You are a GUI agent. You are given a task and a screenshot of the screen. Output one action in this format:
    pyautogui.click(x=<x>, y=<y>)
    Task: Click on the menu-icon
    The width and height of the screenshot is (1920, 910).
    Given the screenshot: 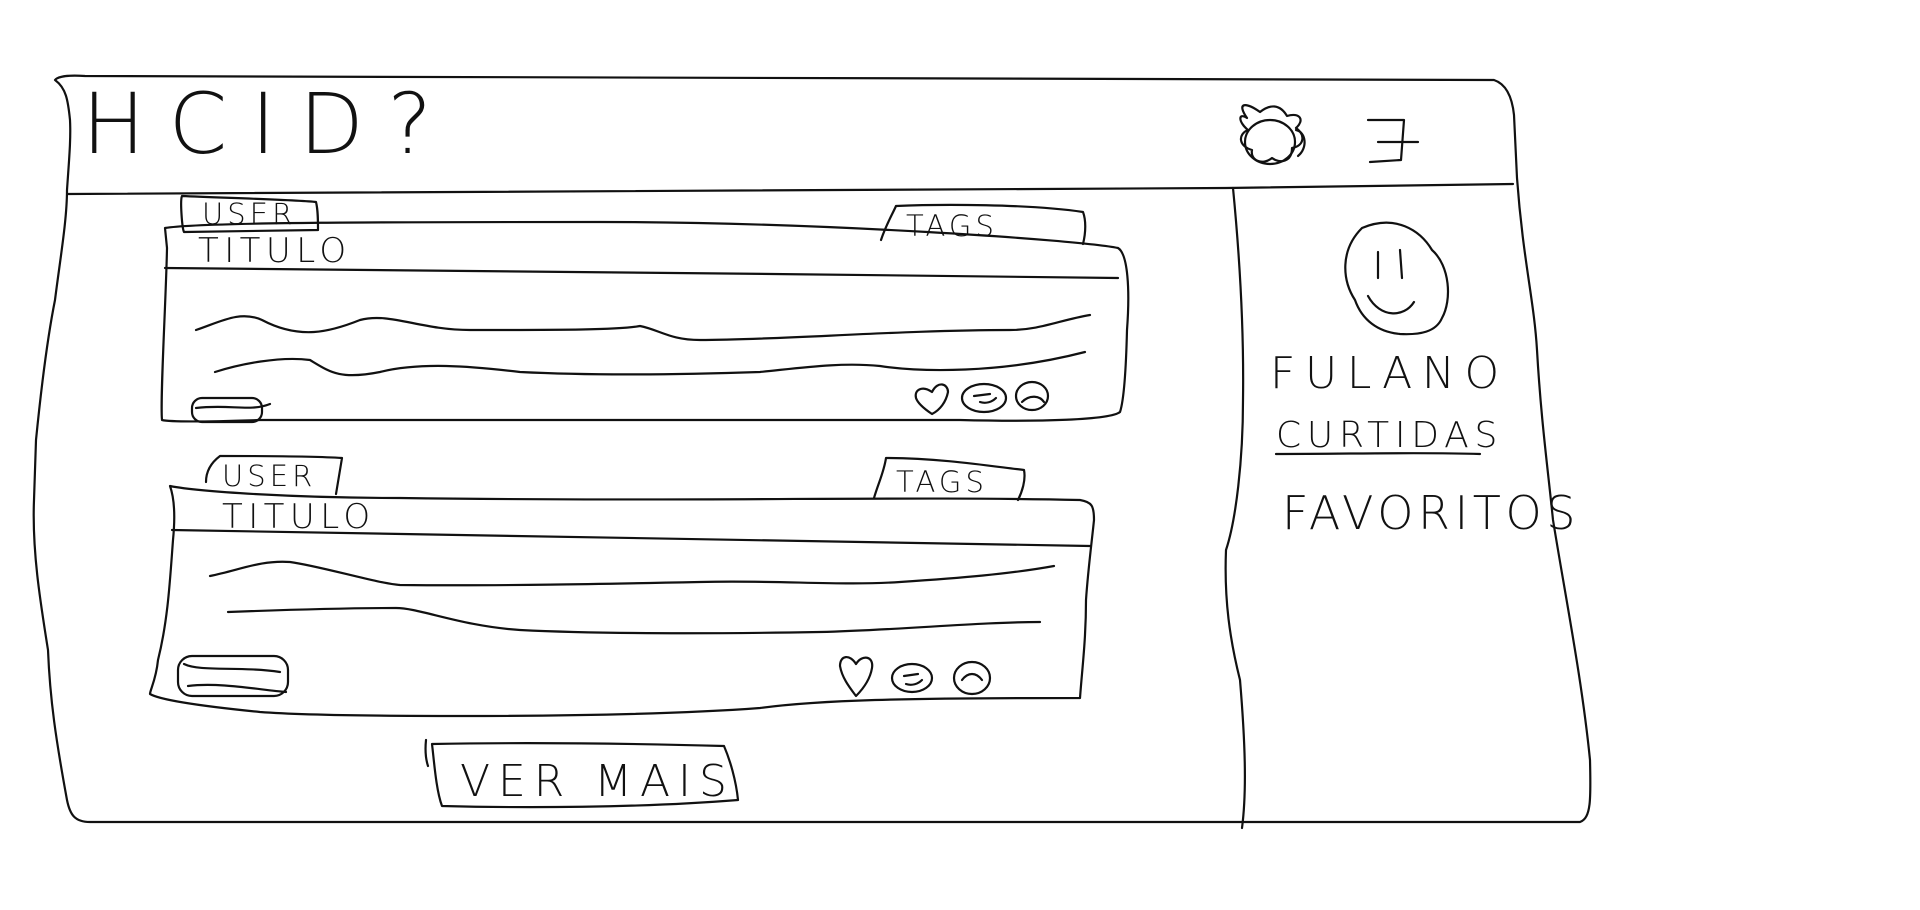 What is the action you would take?
    pyautogui.click(x=1395, y=140)
    